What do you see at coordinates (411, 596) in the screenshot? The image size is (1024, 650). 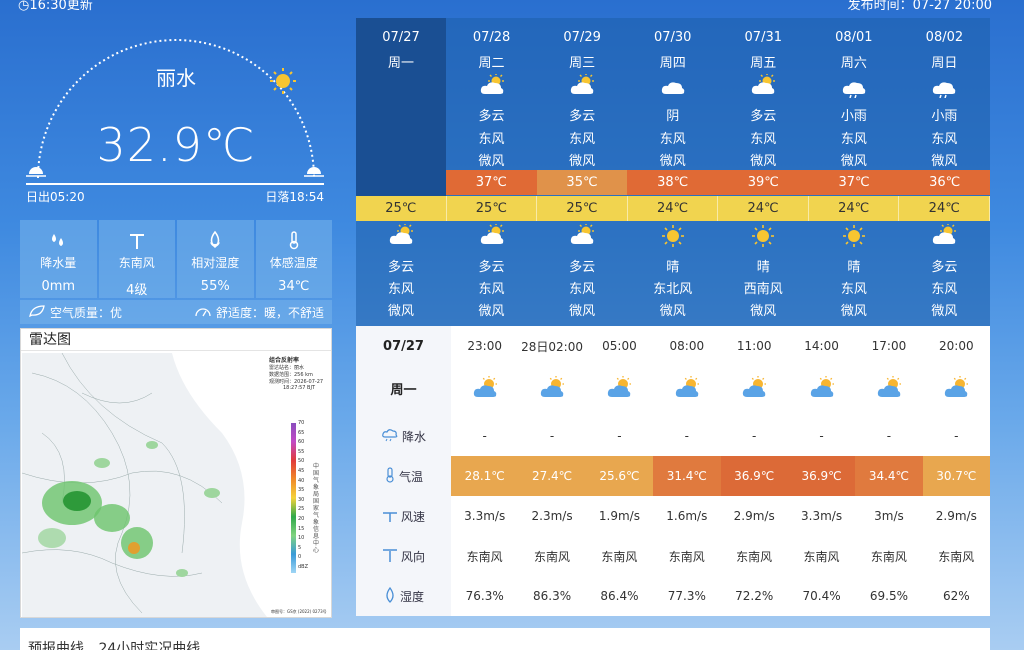 I see `humidity-label: 湿度` at bounding box center [411, 596].